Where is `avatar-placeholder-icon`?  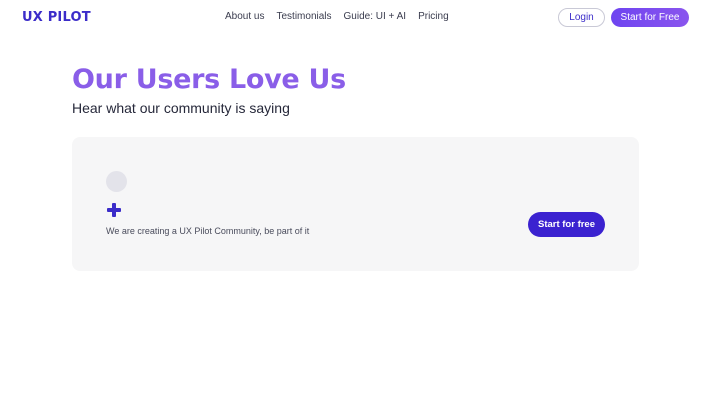
avatar-placeholder-icon is located at coordinates (116, 181).